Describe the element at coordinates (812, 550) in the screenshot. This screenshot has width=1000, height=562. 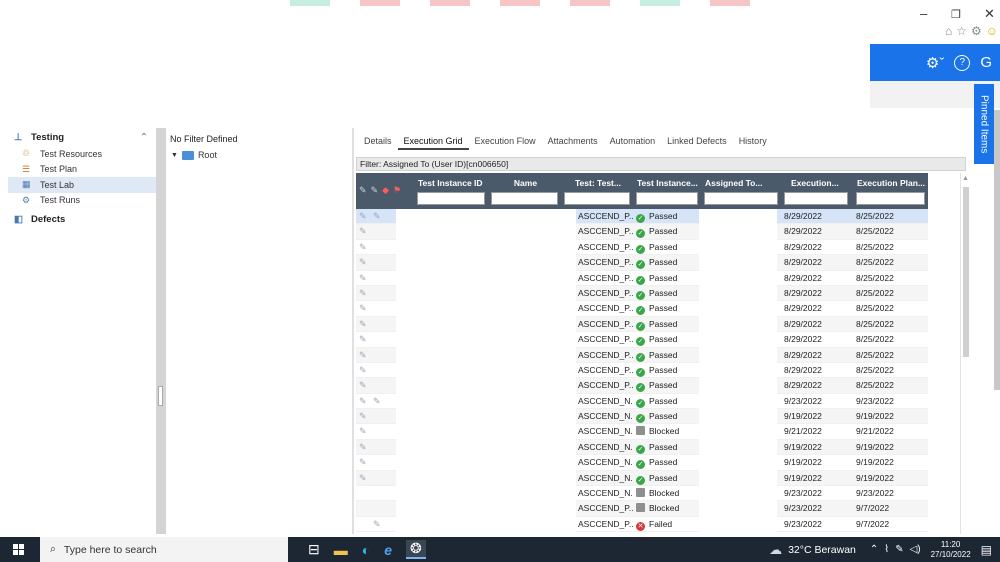
I see `weather-widget: ☁ 32°C Berawan` at that location.